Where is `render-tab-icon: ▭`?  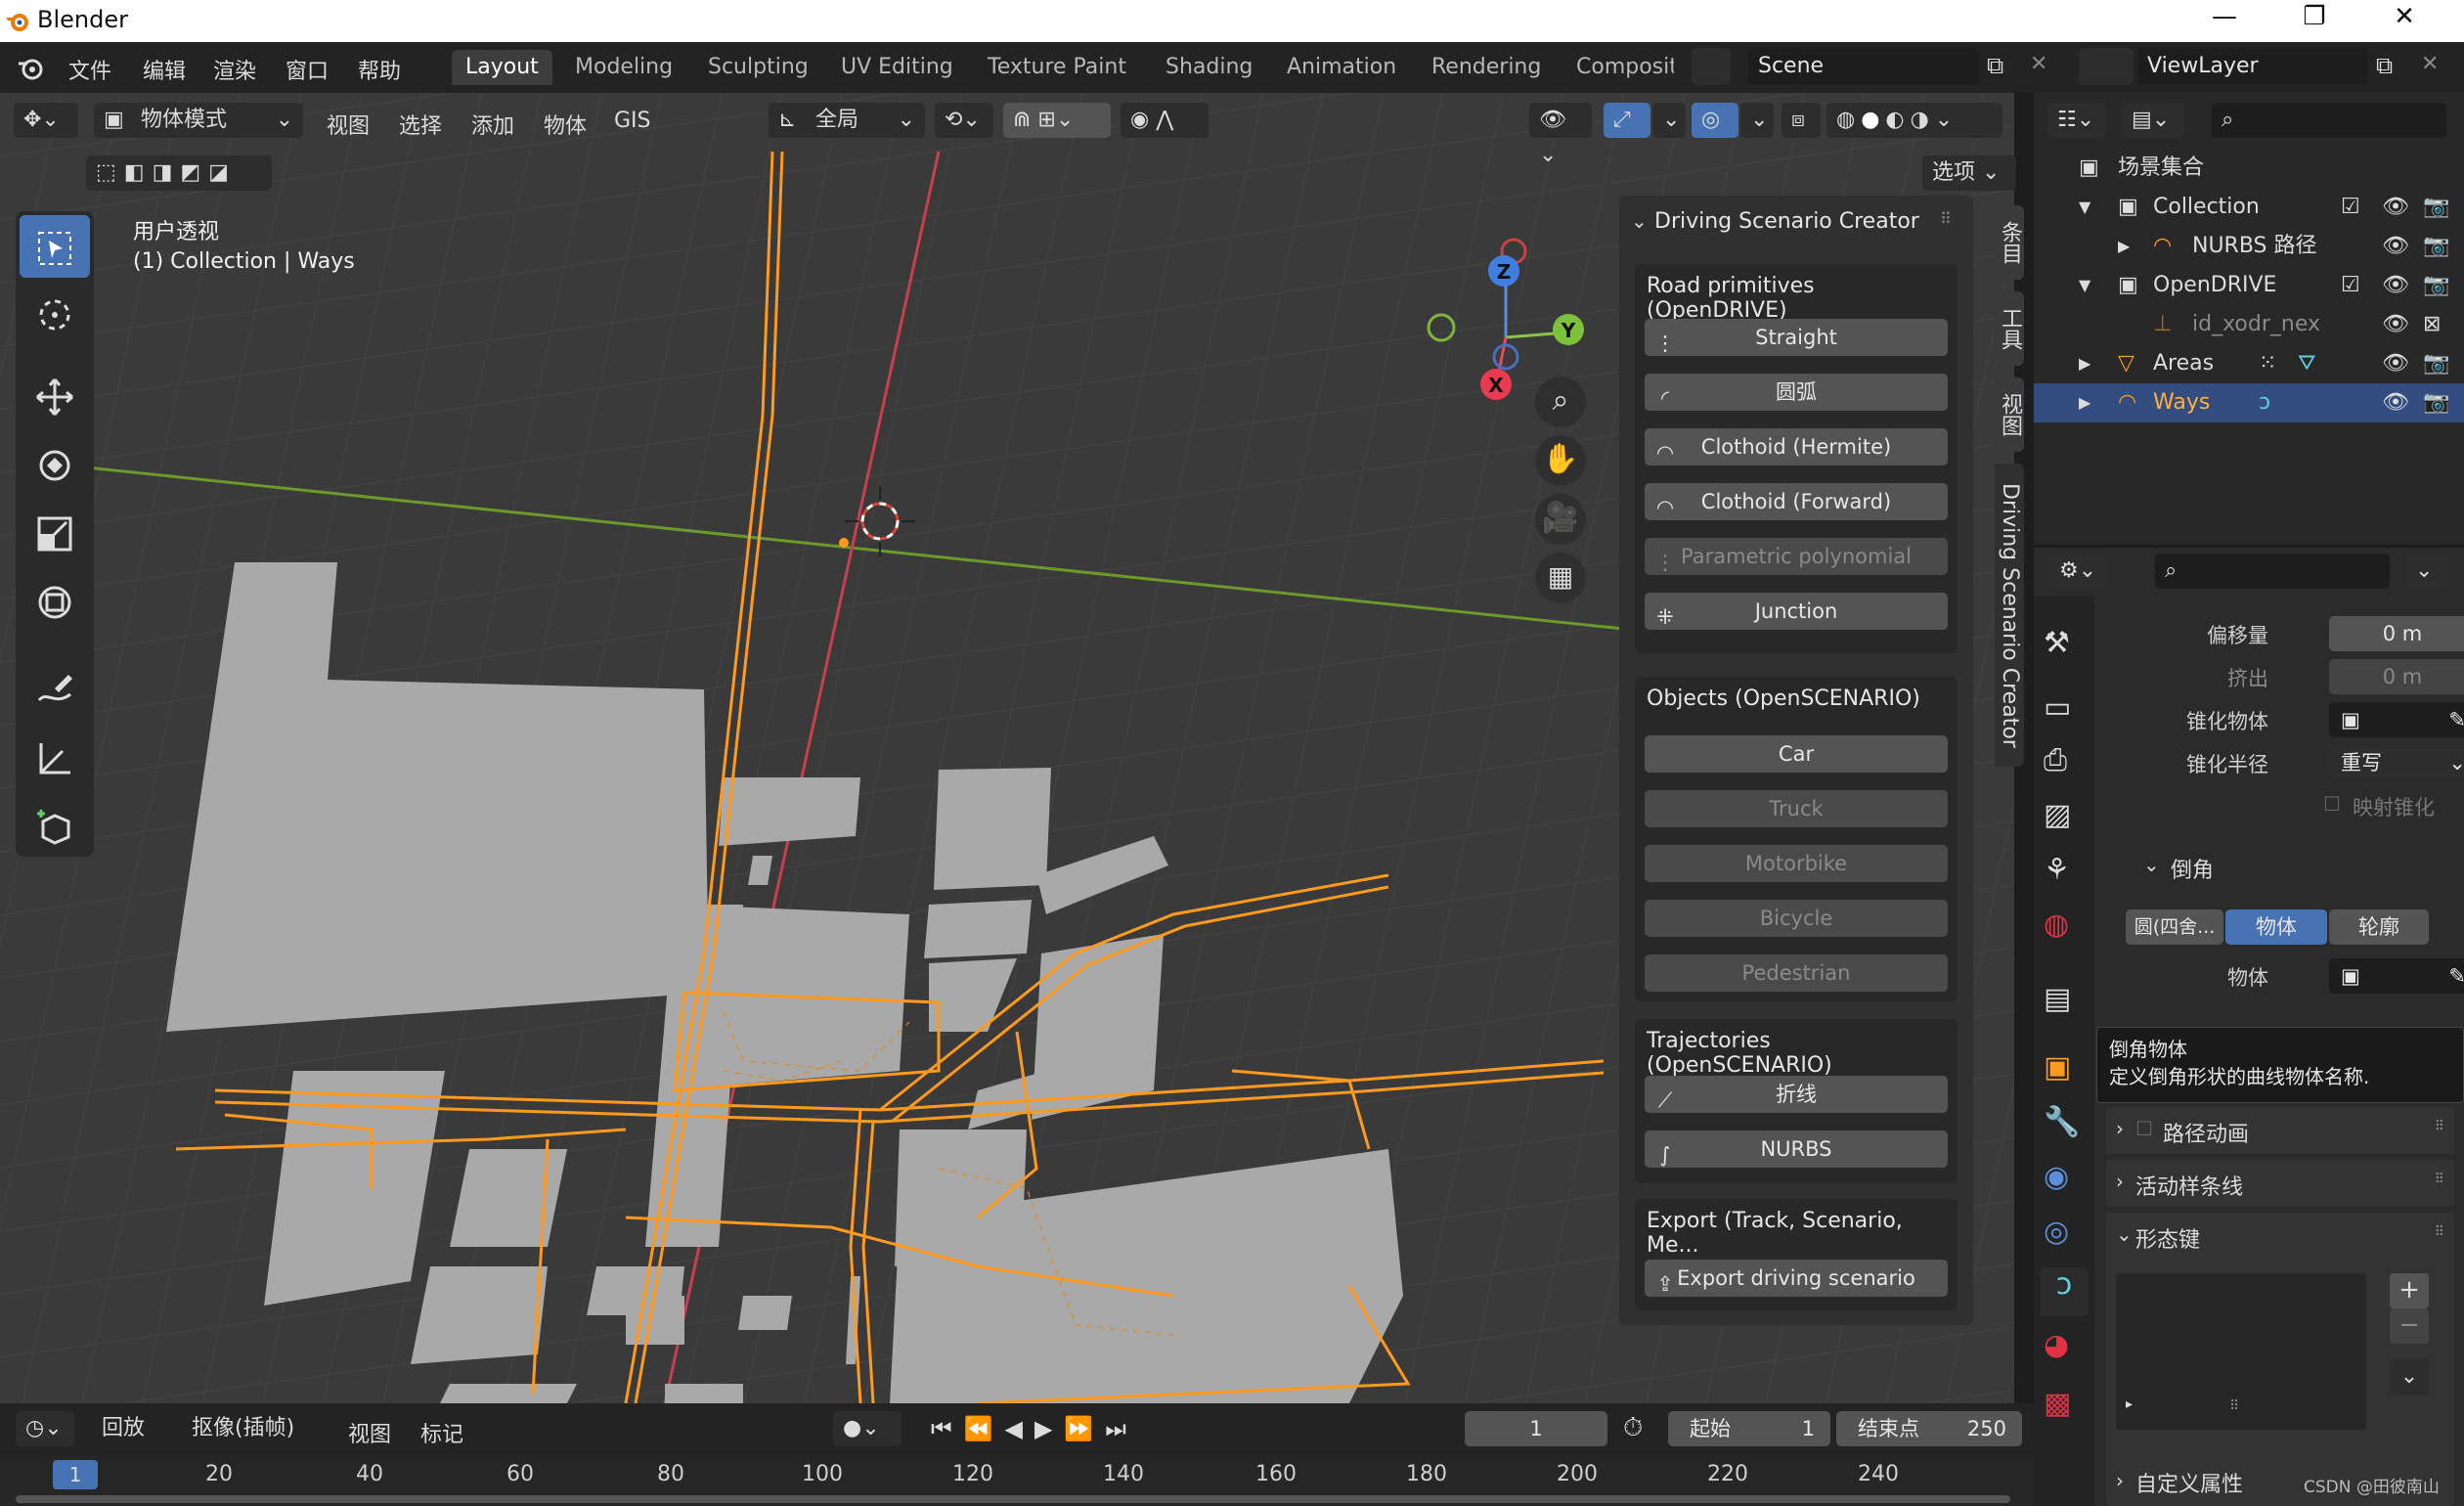 render-tab-icon: ▭ is located at coordinates (2057, 708).